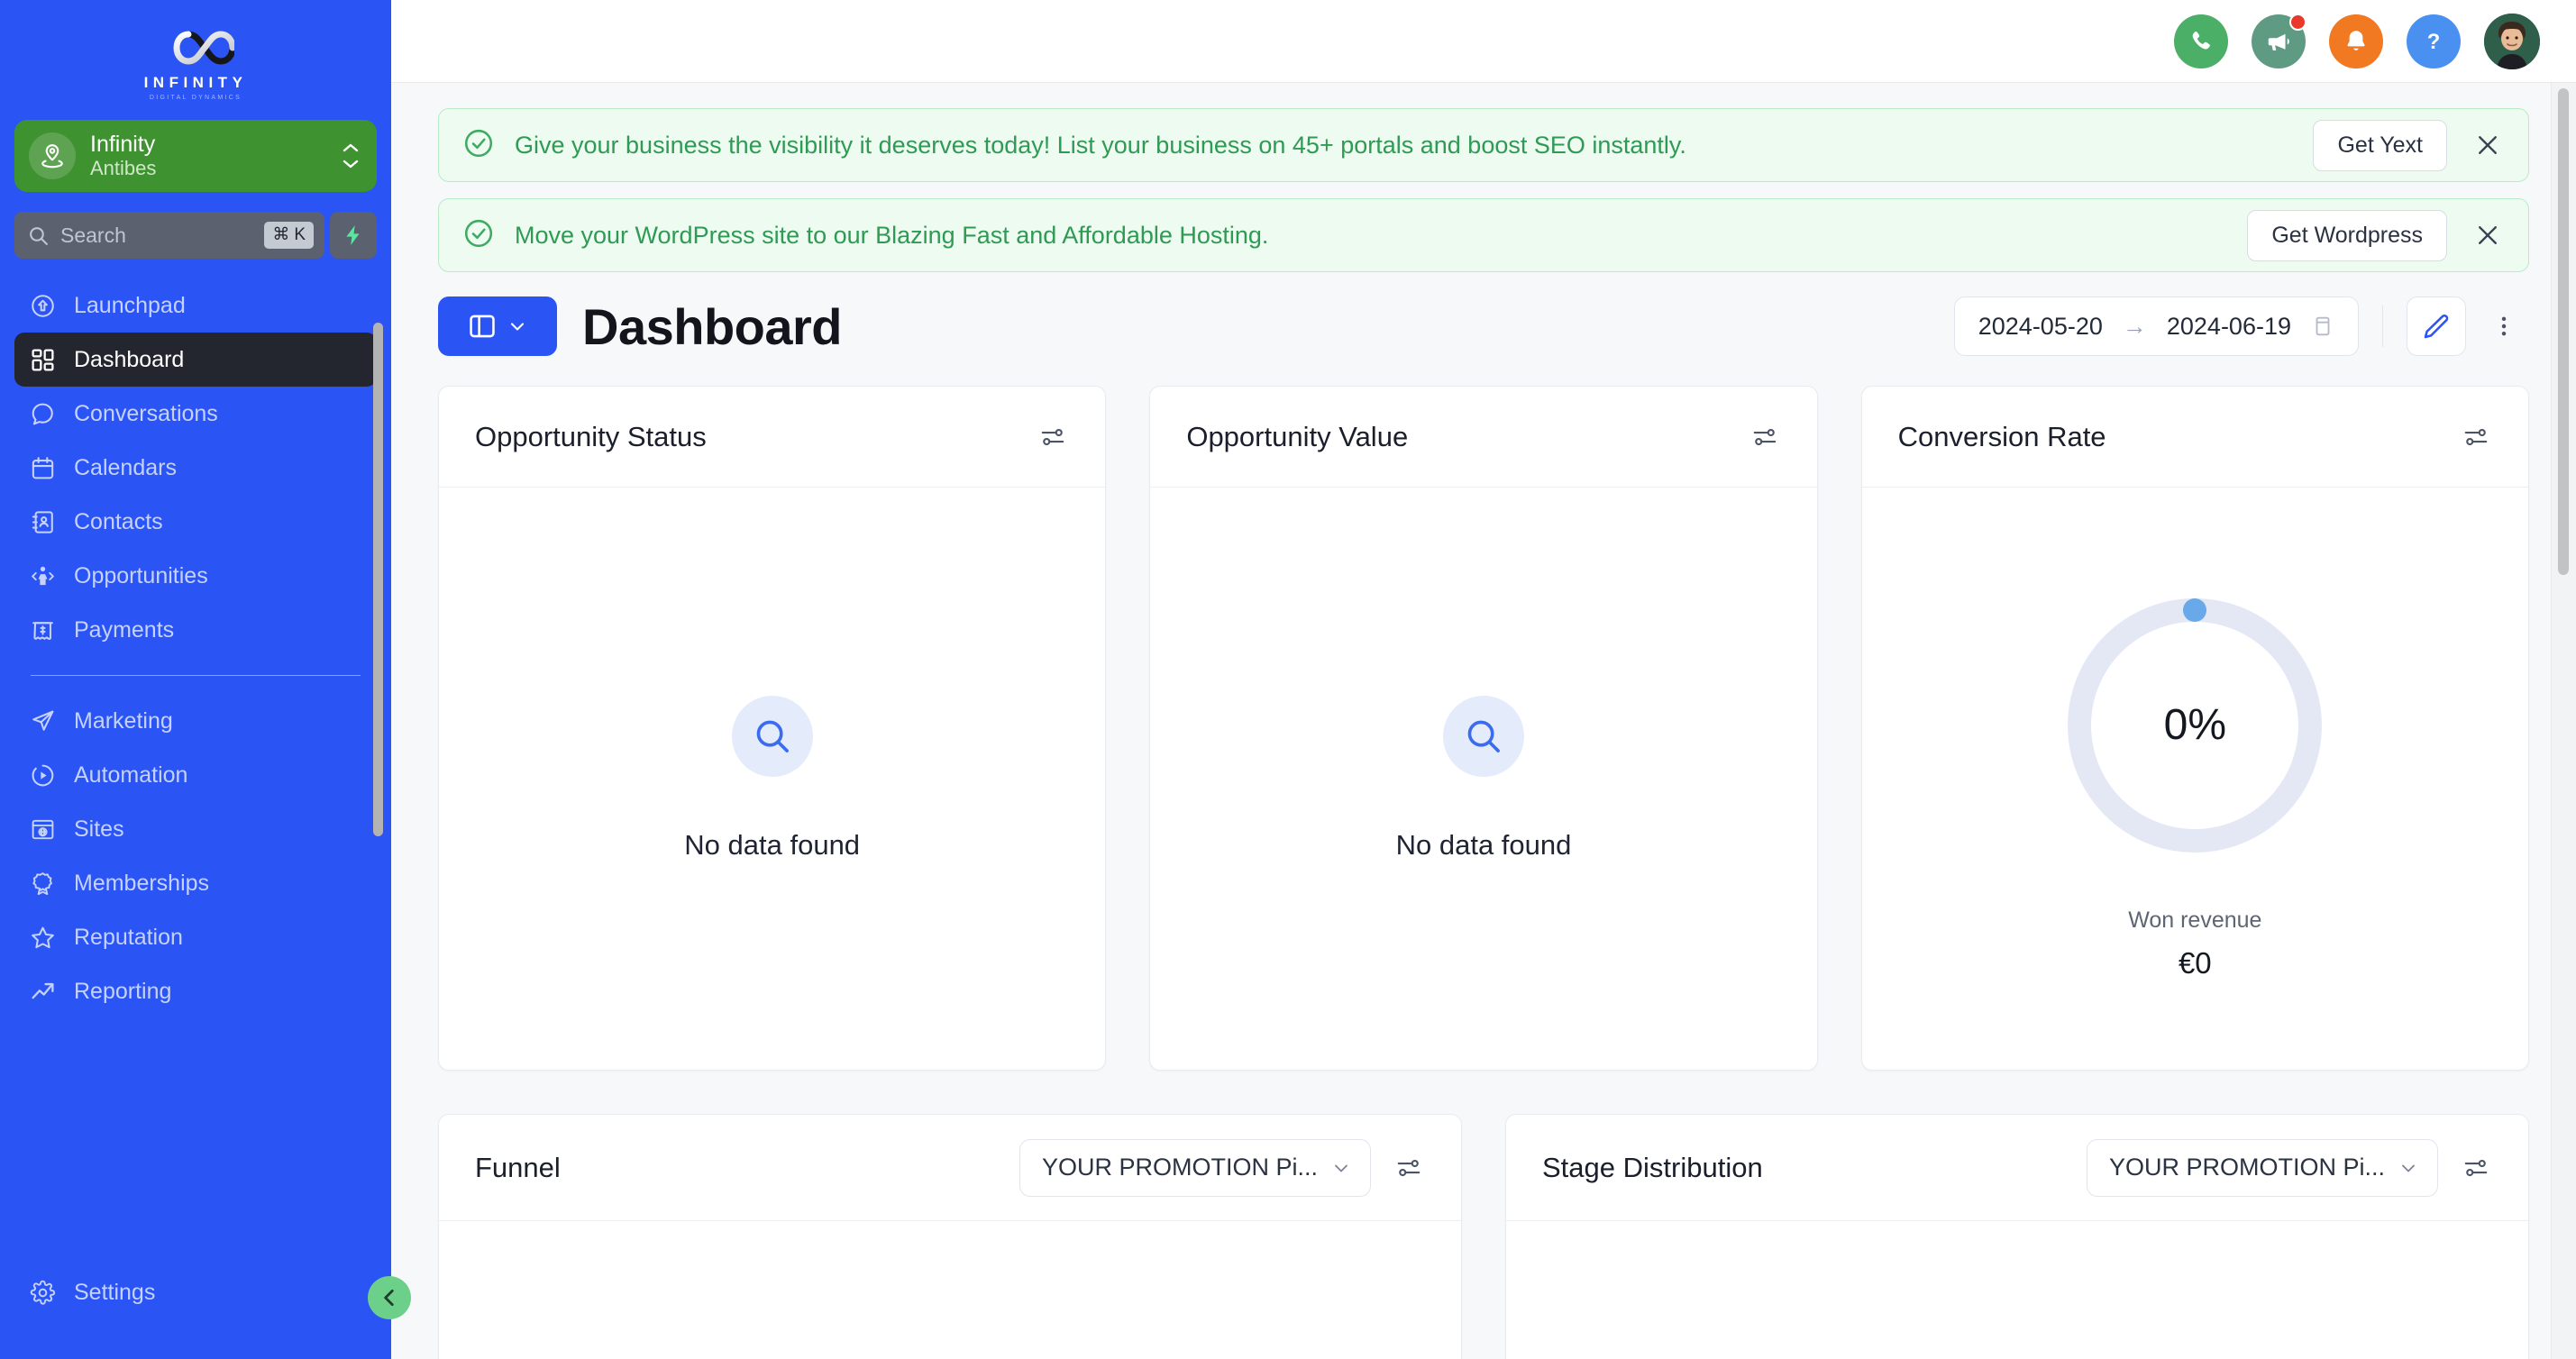 The height and width of the screenshot is (1359, 2576). What do you see at coordinates (42, 1292) in the screenshot?
I see `gear-icon` at bounding box center [42, 1292].